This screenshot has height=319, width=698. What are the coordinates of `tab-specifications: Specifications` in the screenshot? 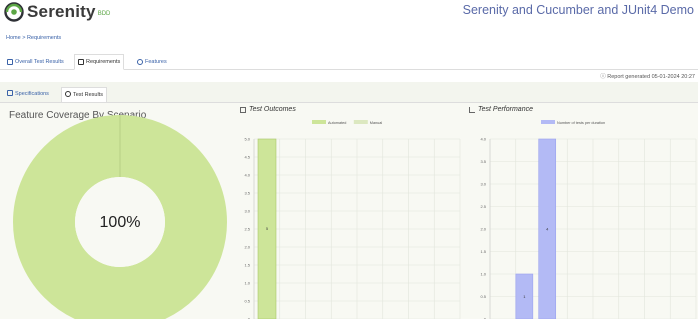 It's located at (28, 94).